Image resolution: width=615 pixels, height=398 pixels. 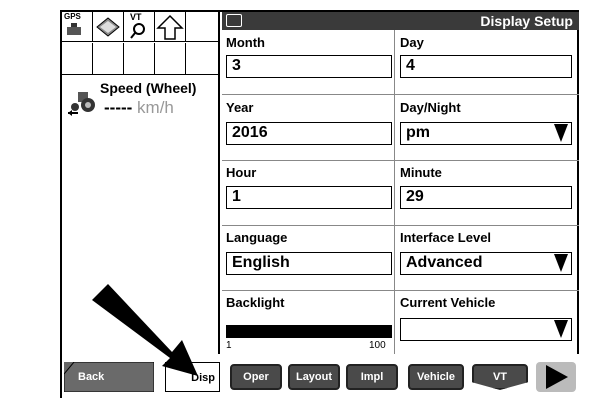 I want to click on interface-level-label: Interface Level, so click(x=446, y=237).